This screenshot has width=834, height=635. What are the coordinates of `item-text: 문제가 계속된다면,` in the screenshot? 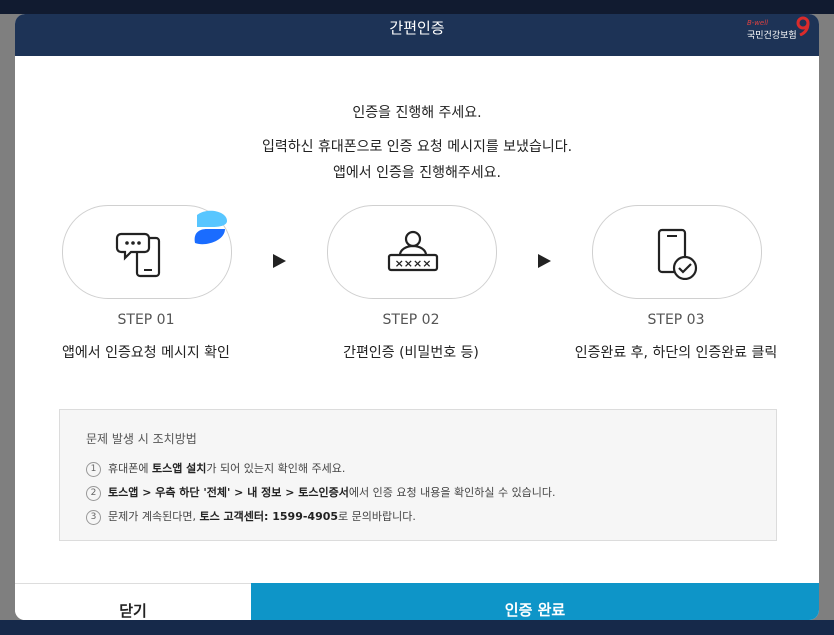 It's located at (154, 516).